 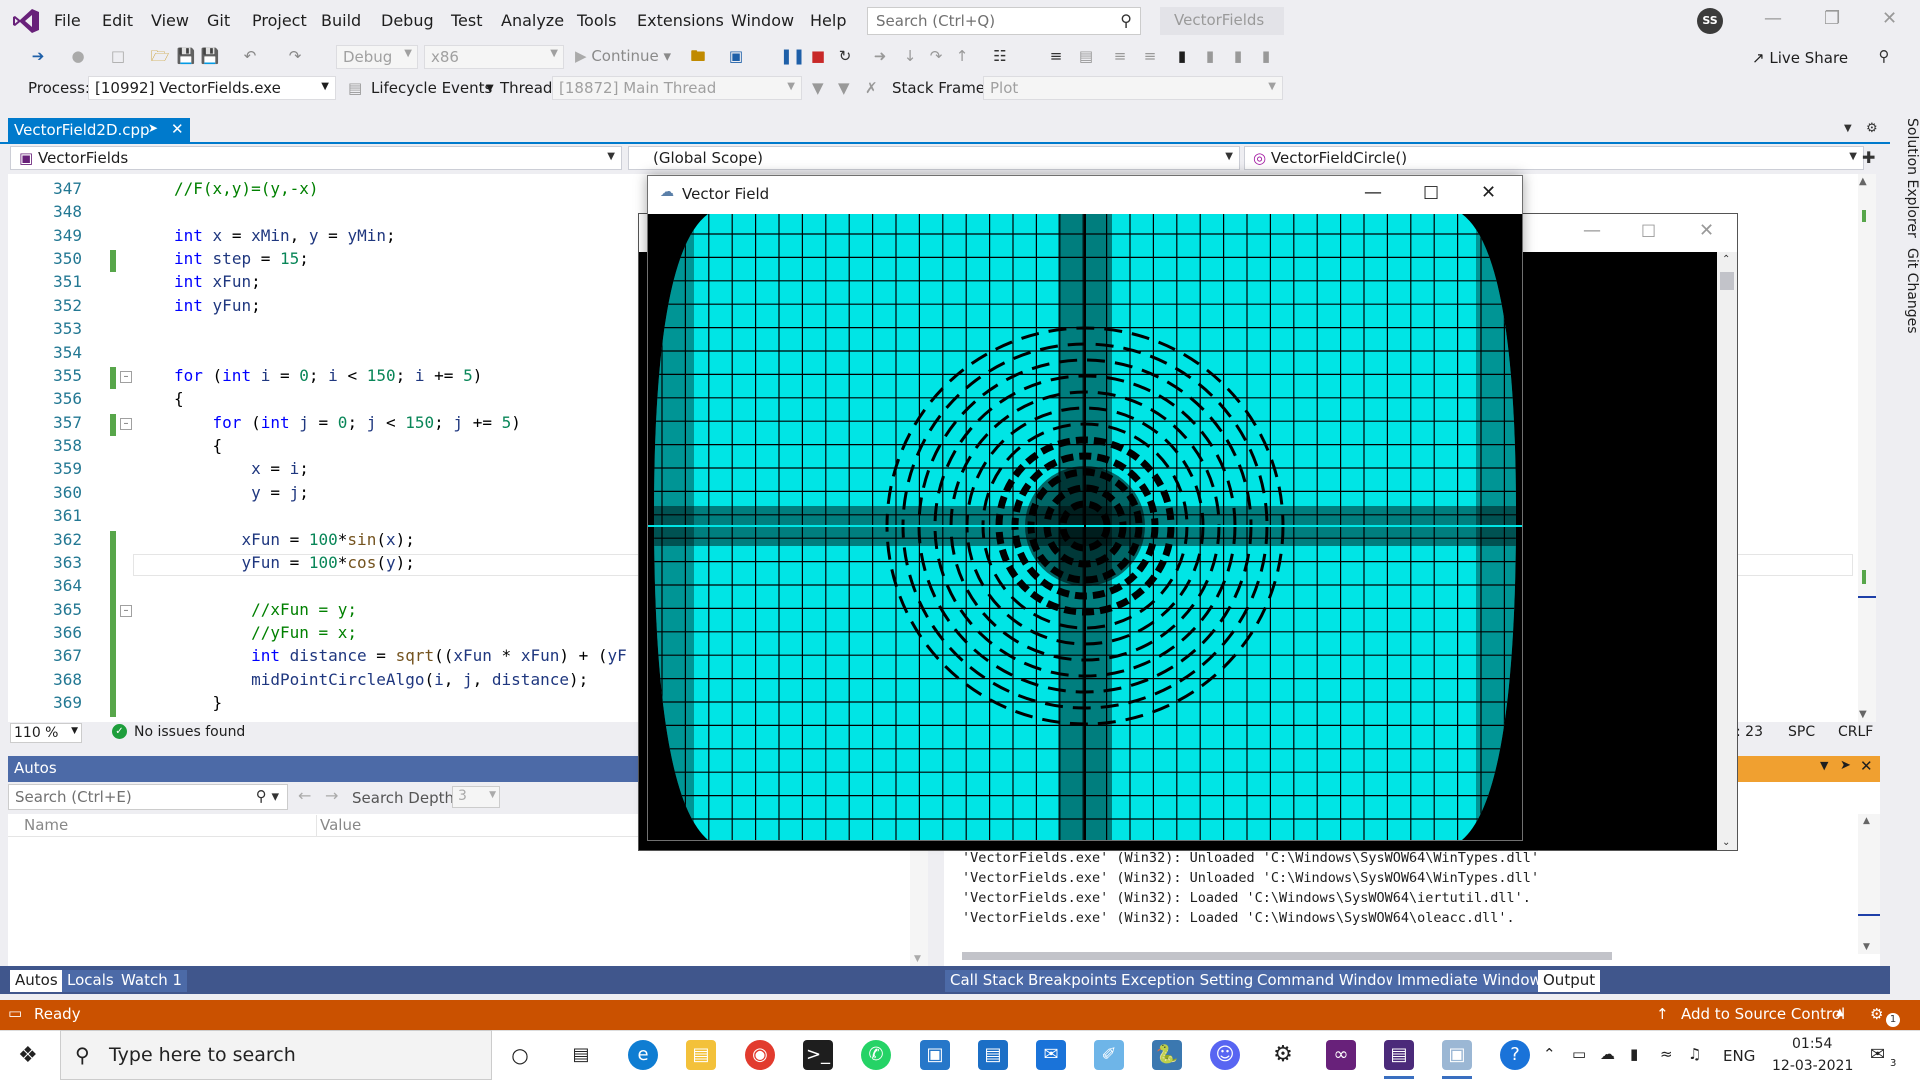 I want to click on tab-autos: Autos, so click(x=36, y=981).